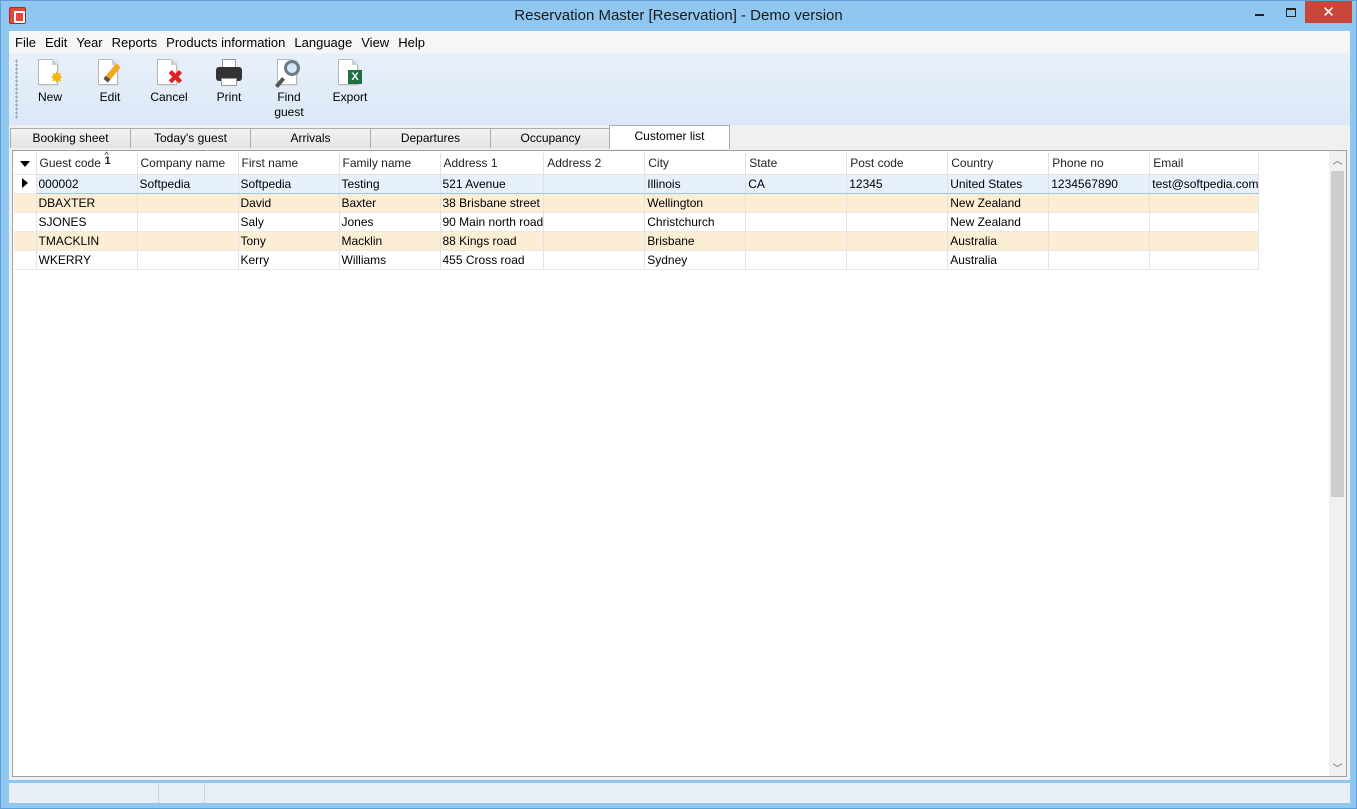 The width and height of the screenshot is (1357, 809). I want to click on column-header-first-name: First name, so click(289, 164).